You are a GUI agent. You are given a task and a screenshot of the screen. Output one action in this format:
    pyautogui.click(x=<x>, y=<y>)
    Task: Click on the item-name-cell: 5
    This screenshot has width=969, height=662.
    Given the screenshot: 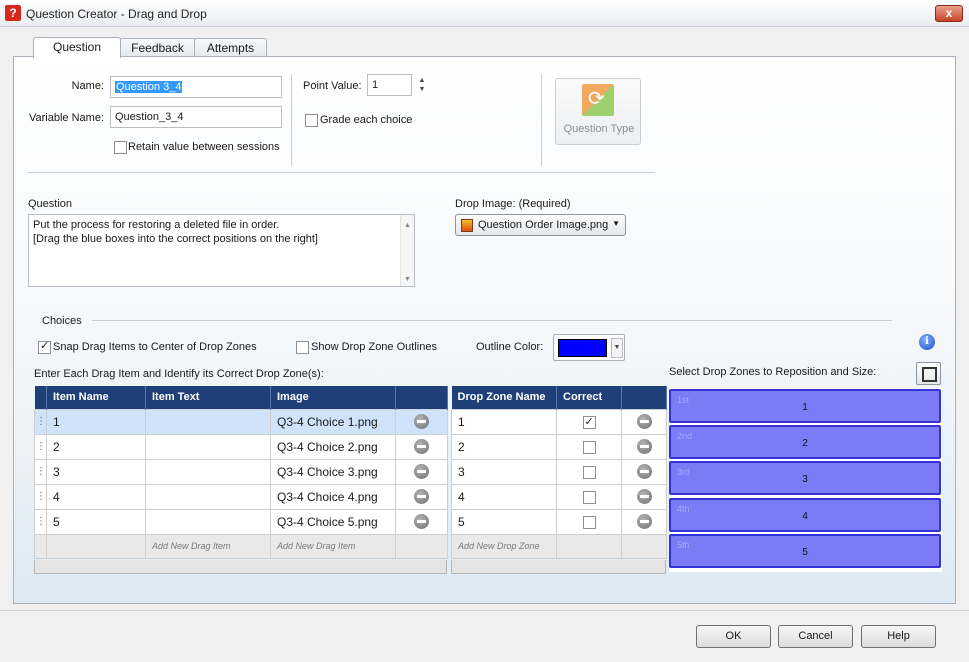 What is the action you would take?
    pyautogui.click(x=96, y=521)
    